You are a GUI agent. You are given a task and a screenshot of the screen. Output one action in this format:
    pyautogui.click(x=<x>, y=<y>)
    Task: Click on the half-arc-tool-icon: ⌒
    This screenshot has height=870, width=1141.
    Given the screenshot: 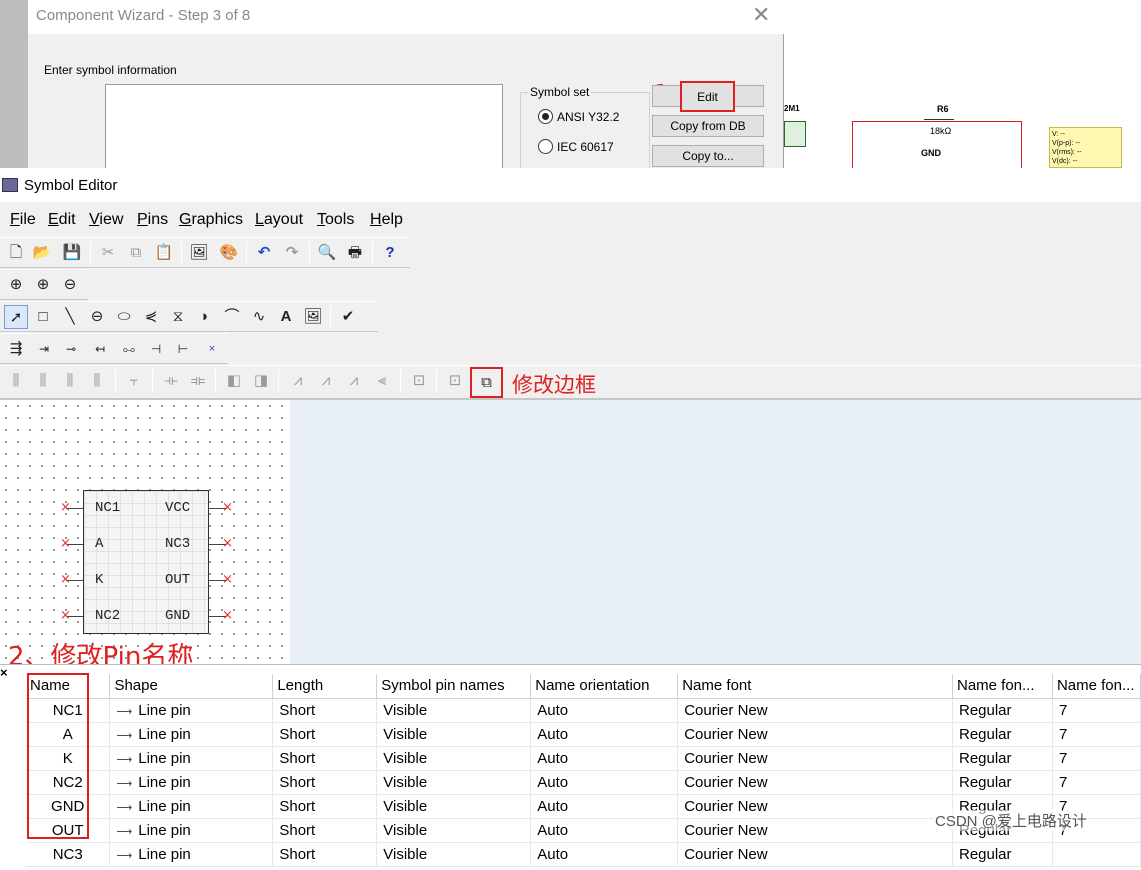 What is the action you would take?
    pyautogui.click(x=232, y=317)
    